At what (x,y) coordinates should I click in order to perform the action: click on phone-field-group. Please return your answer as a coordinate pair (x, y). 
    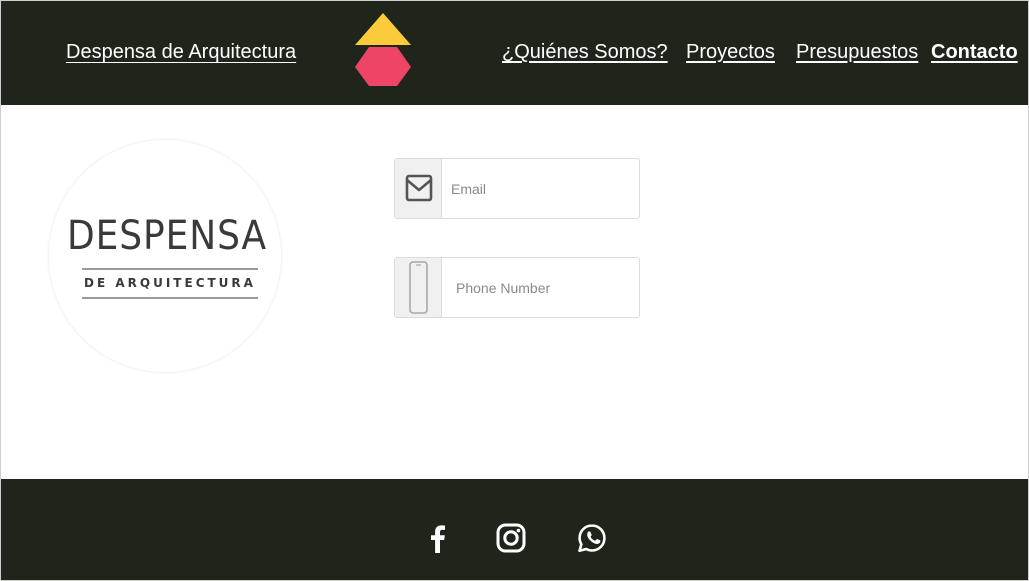
    Looking at the image, I should click on (517, 287).